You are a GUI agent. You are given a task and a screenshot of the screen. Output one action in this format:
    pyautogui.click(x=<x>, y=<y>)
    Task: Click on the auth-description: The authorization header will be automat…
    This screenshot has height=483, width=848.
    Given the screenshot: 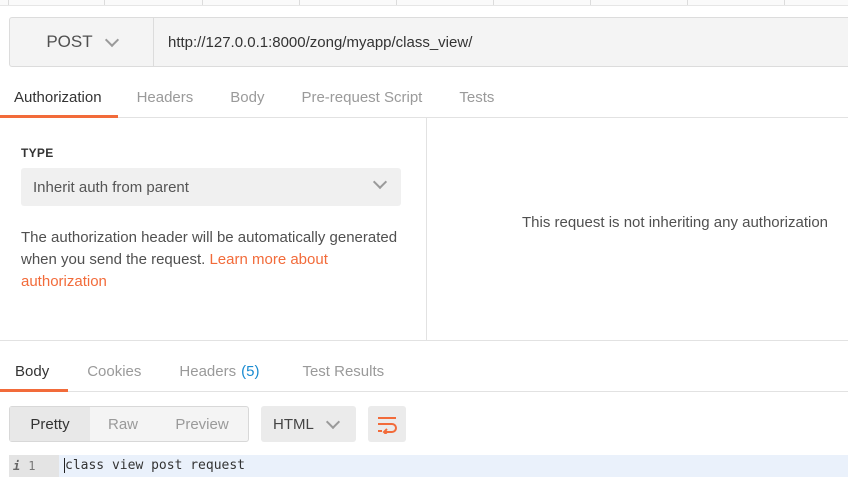 What is the action you would take?
    pyautogui.click(x=211, y=260)
    